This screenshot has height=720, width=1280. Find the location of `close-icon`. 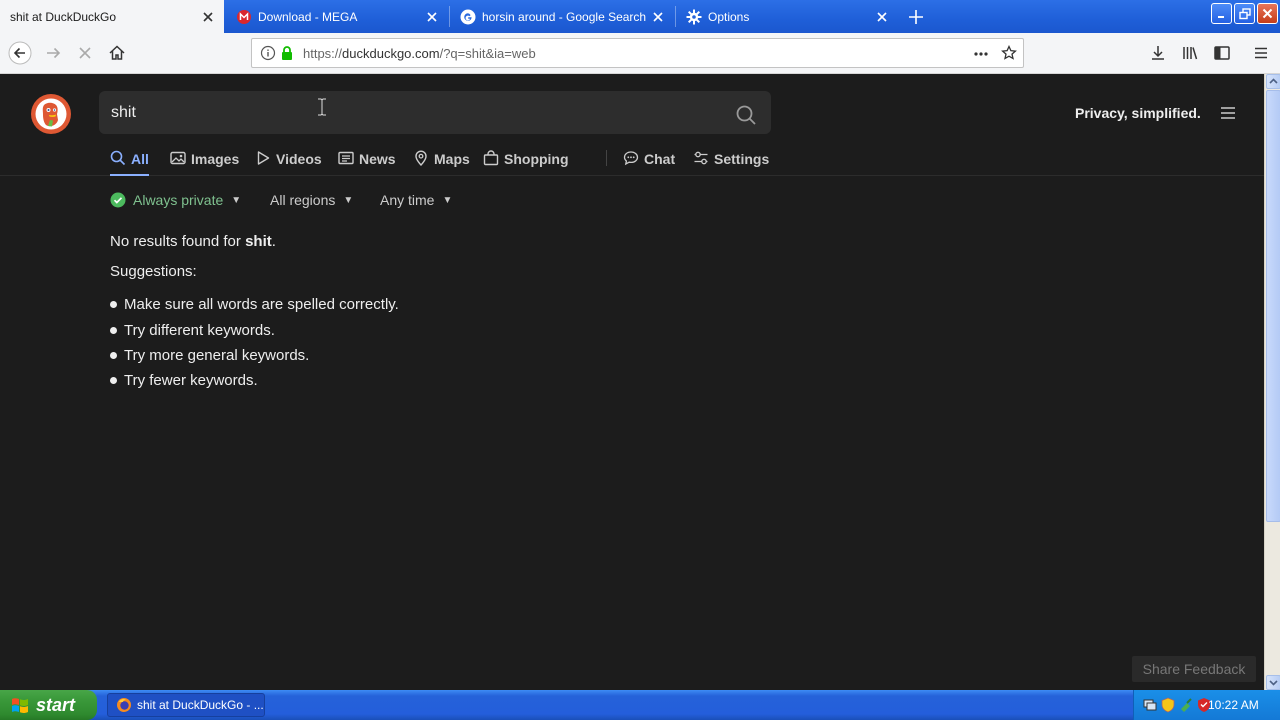

close-icon is located at coordinates (1267, 13).